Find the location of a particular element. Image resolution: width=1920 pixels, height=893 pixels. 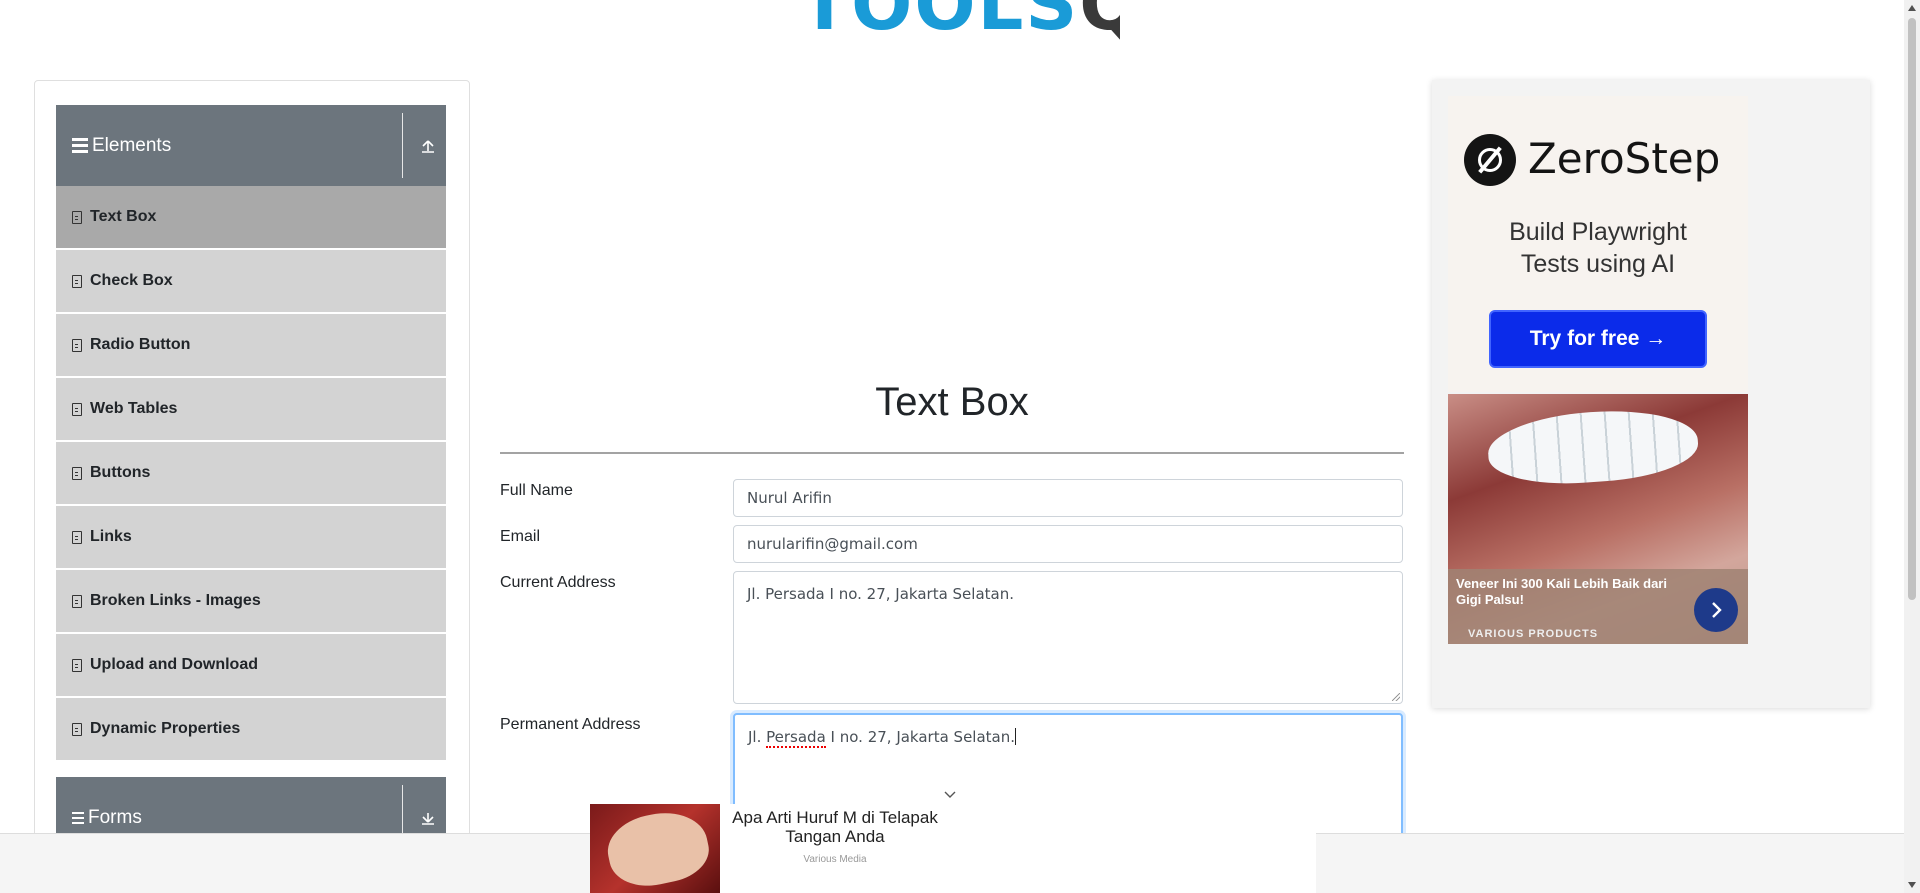

form-doc-icon is located at coordinates (78, 817).